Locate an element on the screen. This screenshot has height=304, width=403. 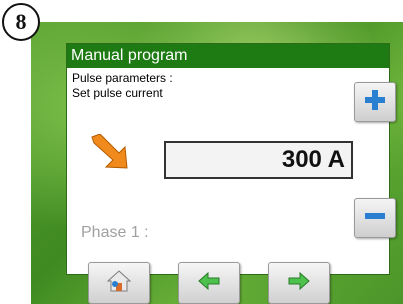
decrease-button is located at coordinates (375, 218).